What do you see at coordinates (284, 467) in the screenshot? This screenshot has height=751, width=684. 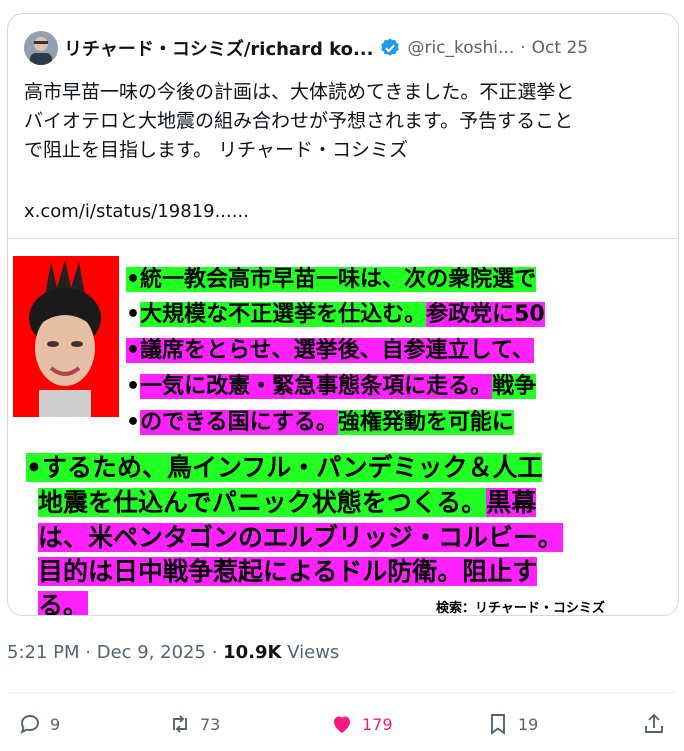 I see `flyer-line-6: •するため、鳥インフル・パンデミック＆人工` at bounding box center [284, 467].